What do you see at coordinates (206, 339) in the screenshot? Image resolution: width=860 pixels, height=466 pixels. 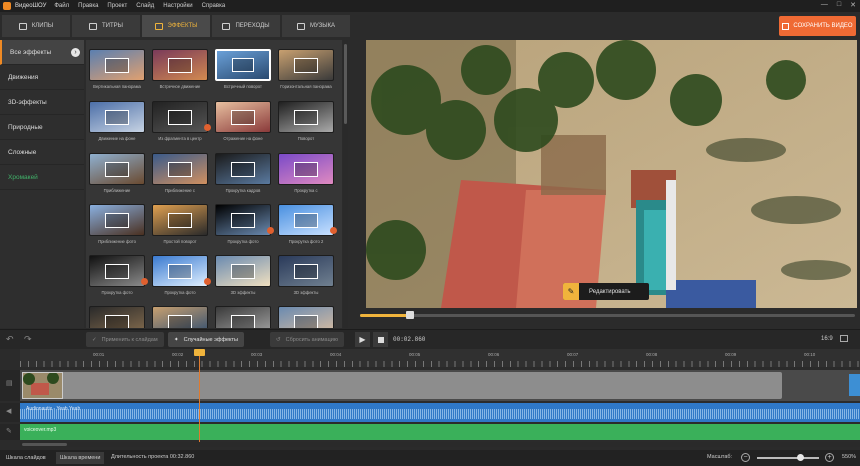 I see `random-effects-button: ✦ Случайные эффекты` at bounding box center [206, 339].